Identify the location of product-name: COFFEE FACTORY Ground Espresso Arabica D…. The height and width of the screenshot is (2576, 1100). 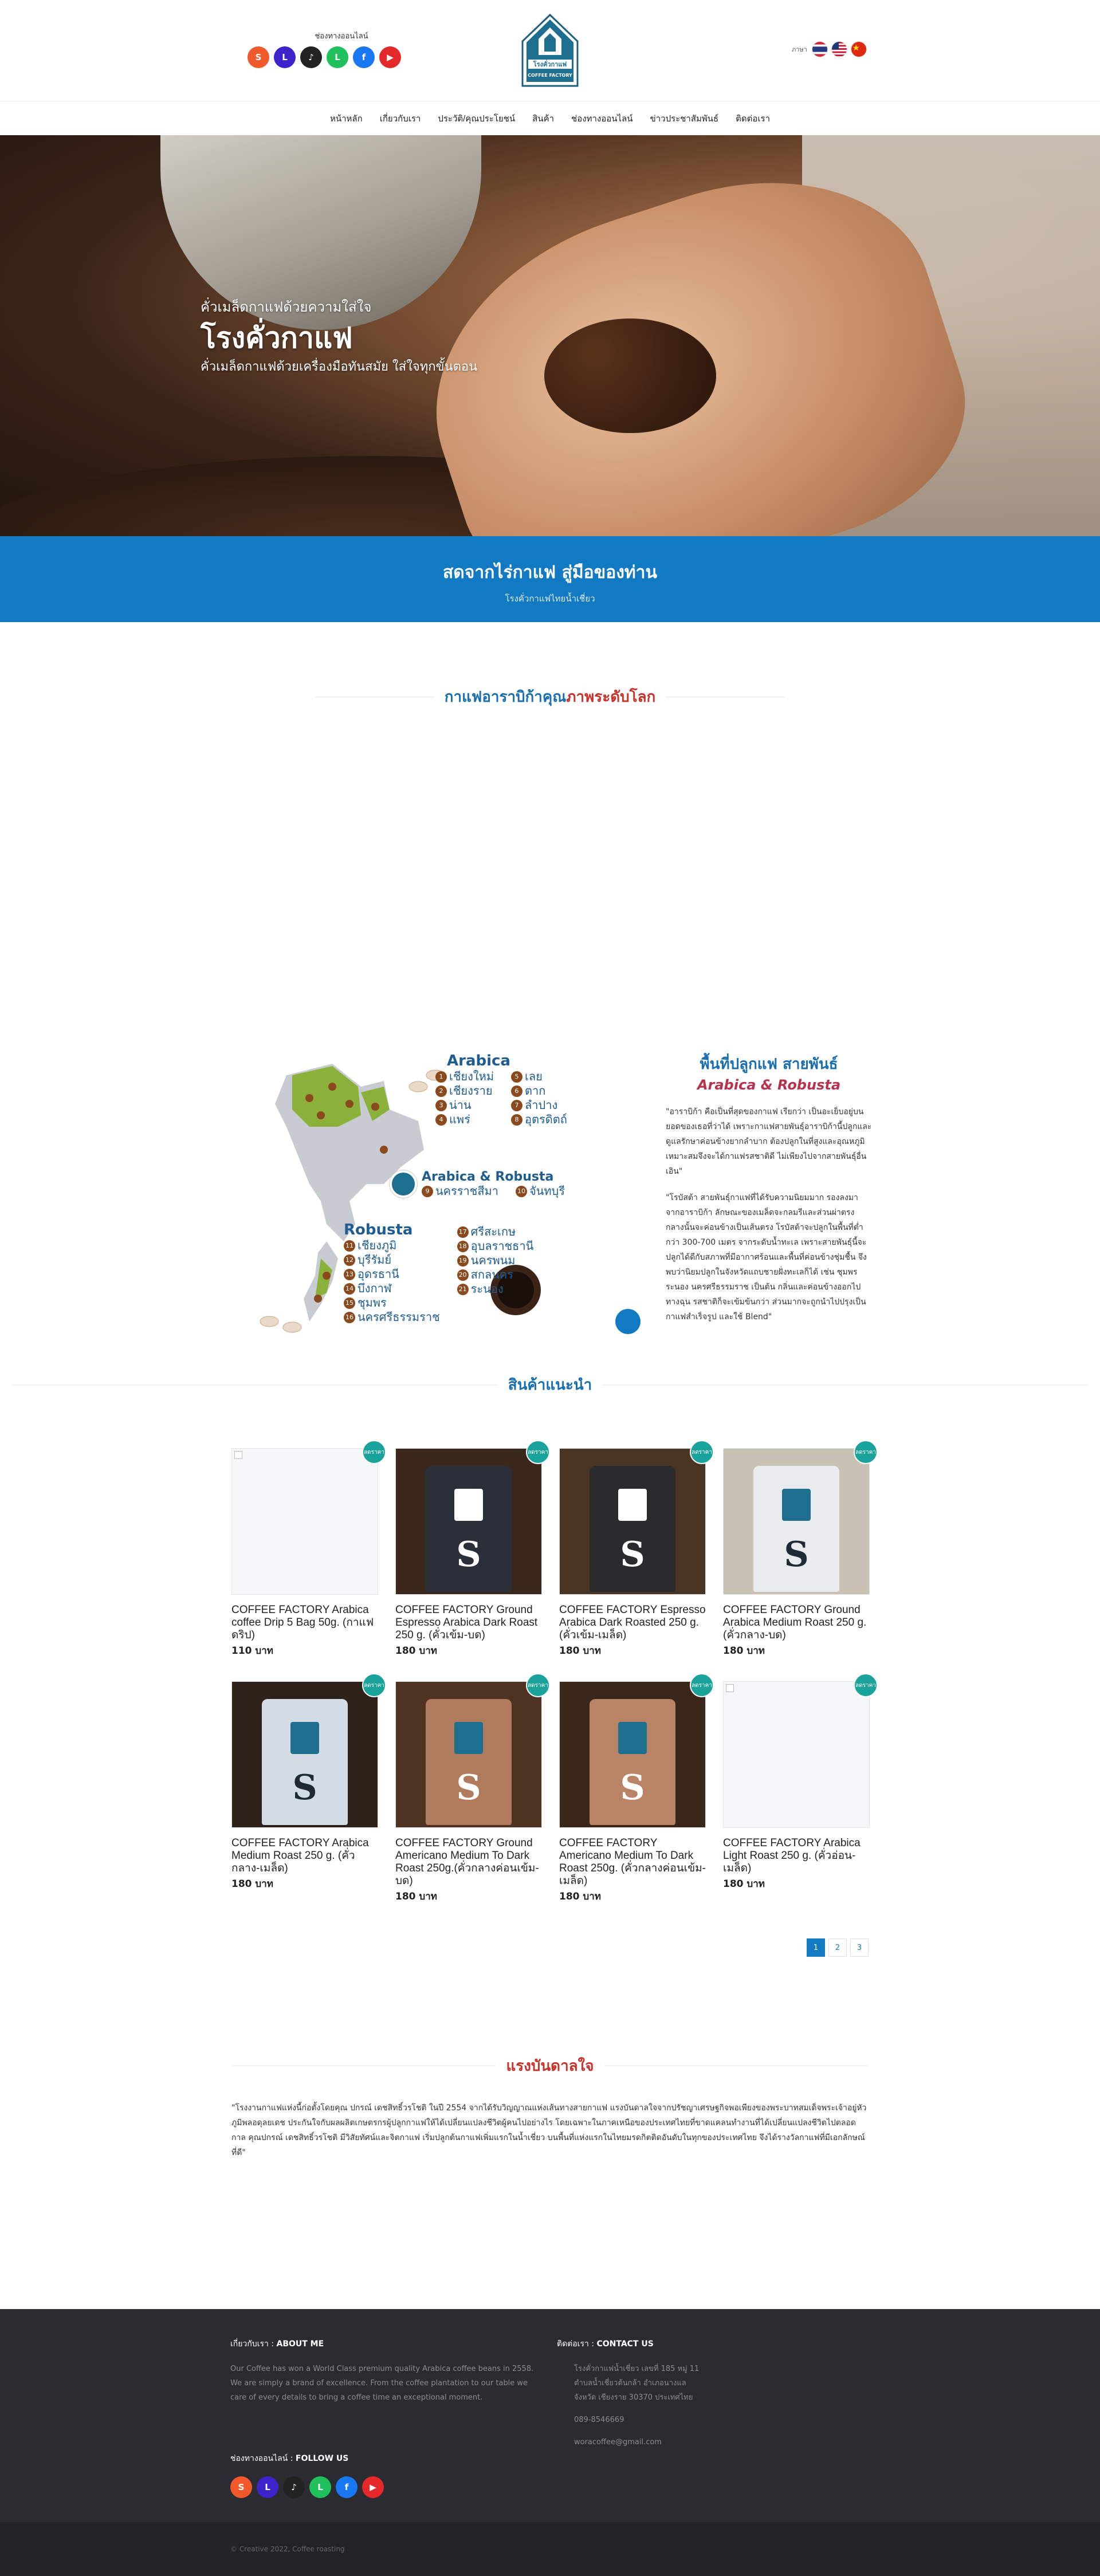
(468, 1623).